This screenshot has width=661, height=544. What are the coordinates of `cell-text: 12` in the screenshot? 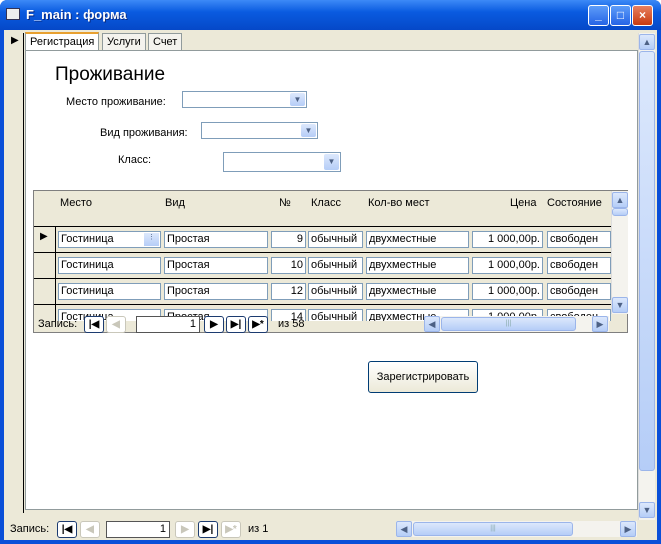 It's located at (296, 291).